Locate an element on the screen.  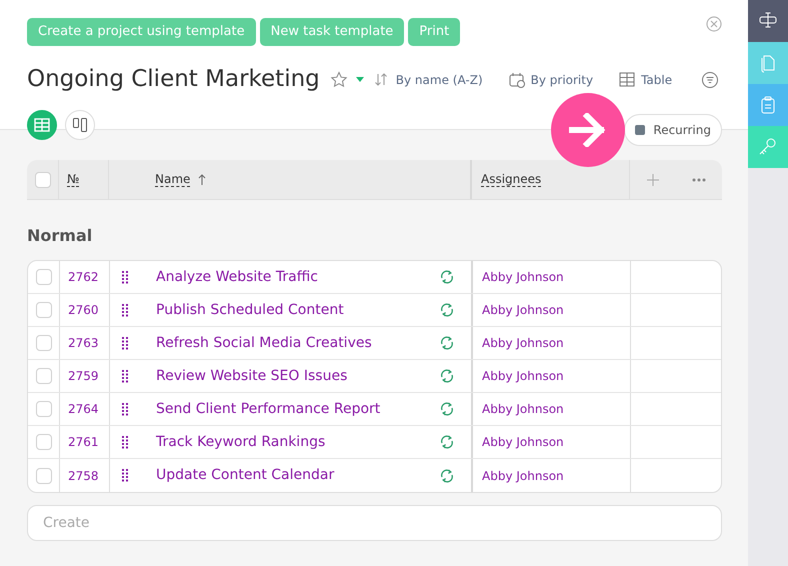
column-header: Assignees is located at coordinates (511, 180).